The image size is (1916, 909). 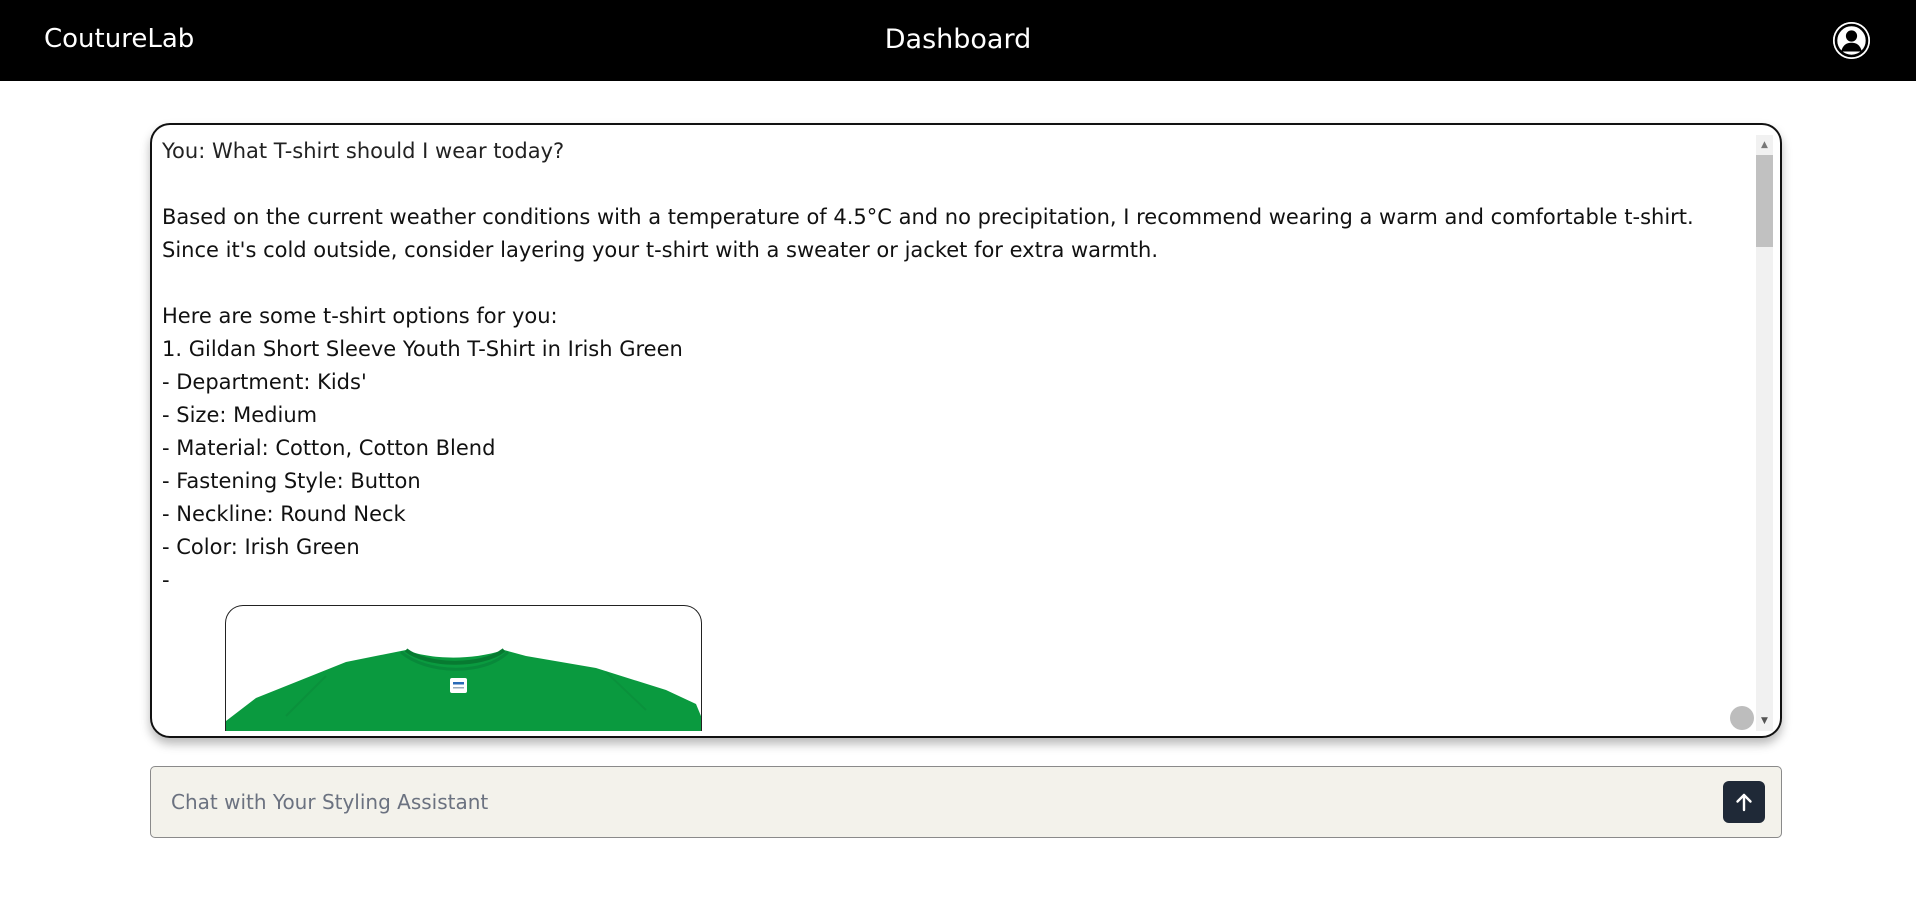 What do you see at coordinates (1742, 718) in the screenshot?
I see `scroll-to-bottom-indicator` at bounding box center [1742, 718].